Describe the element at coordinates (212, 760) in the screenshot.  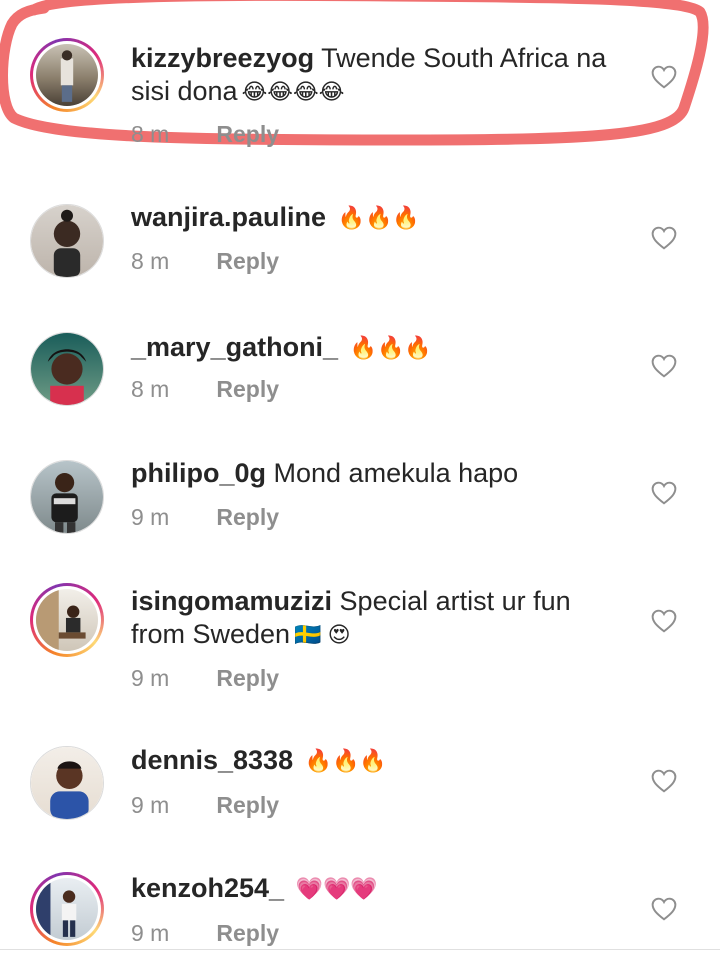
I see `comment-username: dennis_8338` at that location.